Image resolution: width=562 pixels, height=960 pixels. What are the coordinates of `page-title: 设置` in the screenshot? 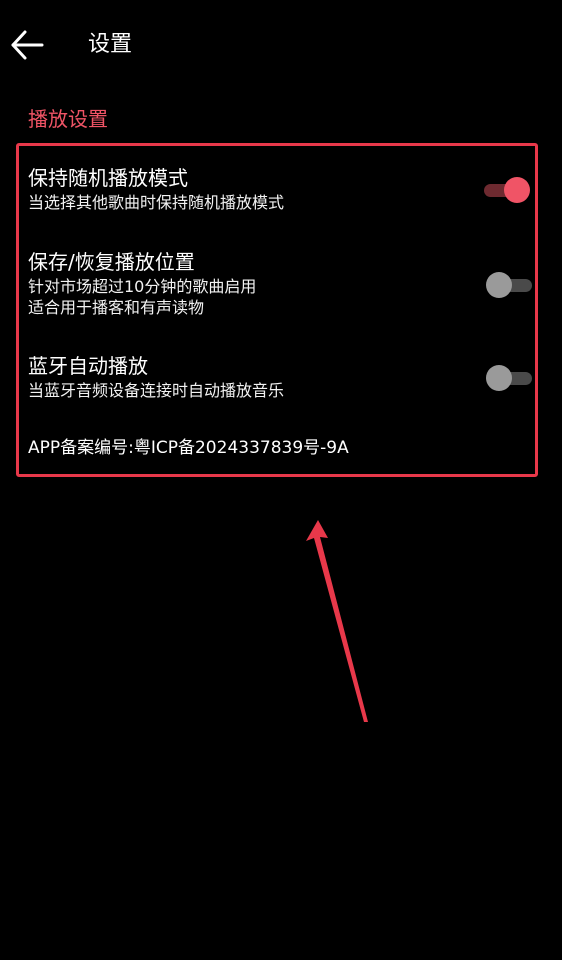 It's located at (110, 44).